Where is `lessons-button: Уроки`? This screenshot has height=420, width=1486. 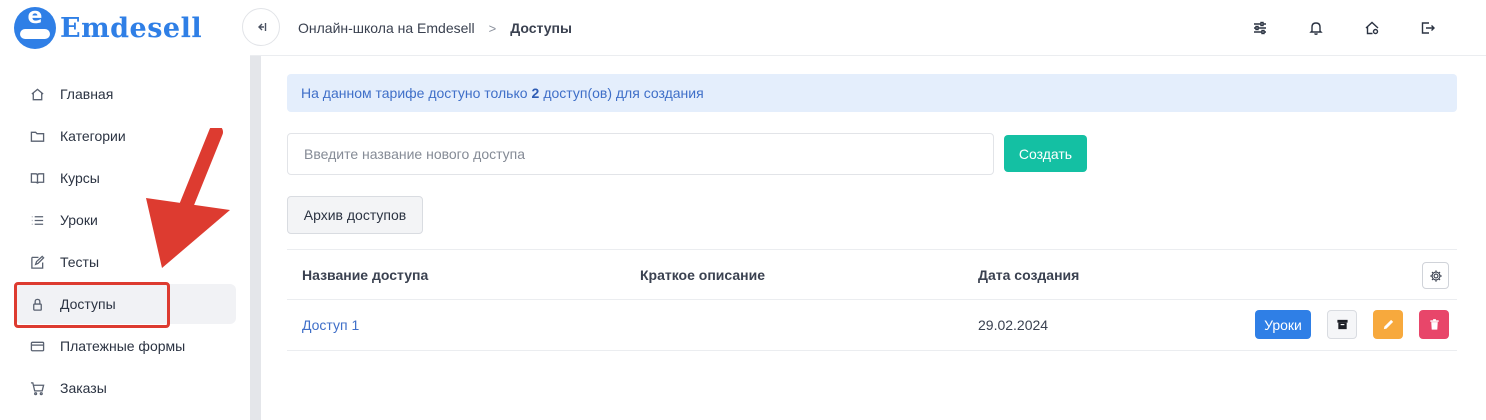
lessons-button: Уроки is located at coordinates (1283, 324).